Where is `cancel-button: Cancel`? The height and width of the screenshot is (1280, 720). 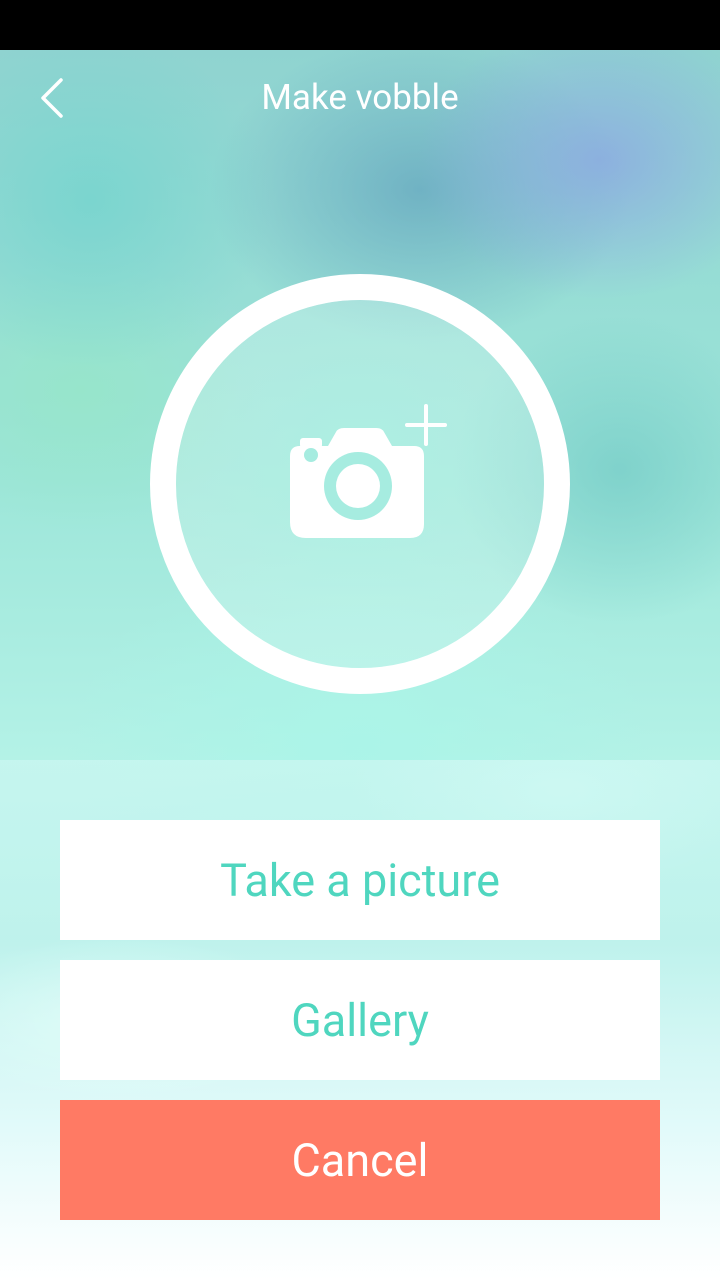
cancel-button: Cancel is located at coordinates (360, 1160).